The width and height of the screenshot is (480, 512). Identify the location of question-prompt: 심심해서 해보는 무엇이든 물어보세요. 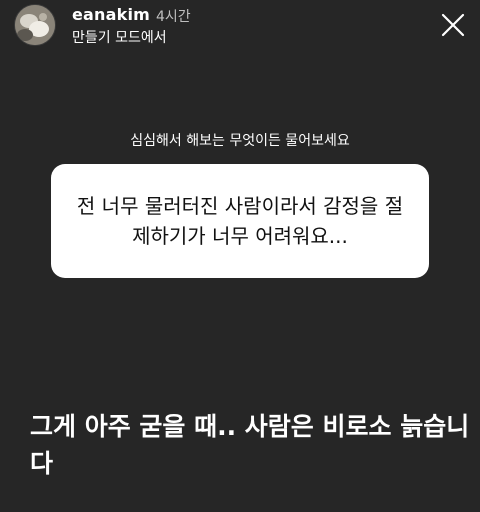
(240, 141).